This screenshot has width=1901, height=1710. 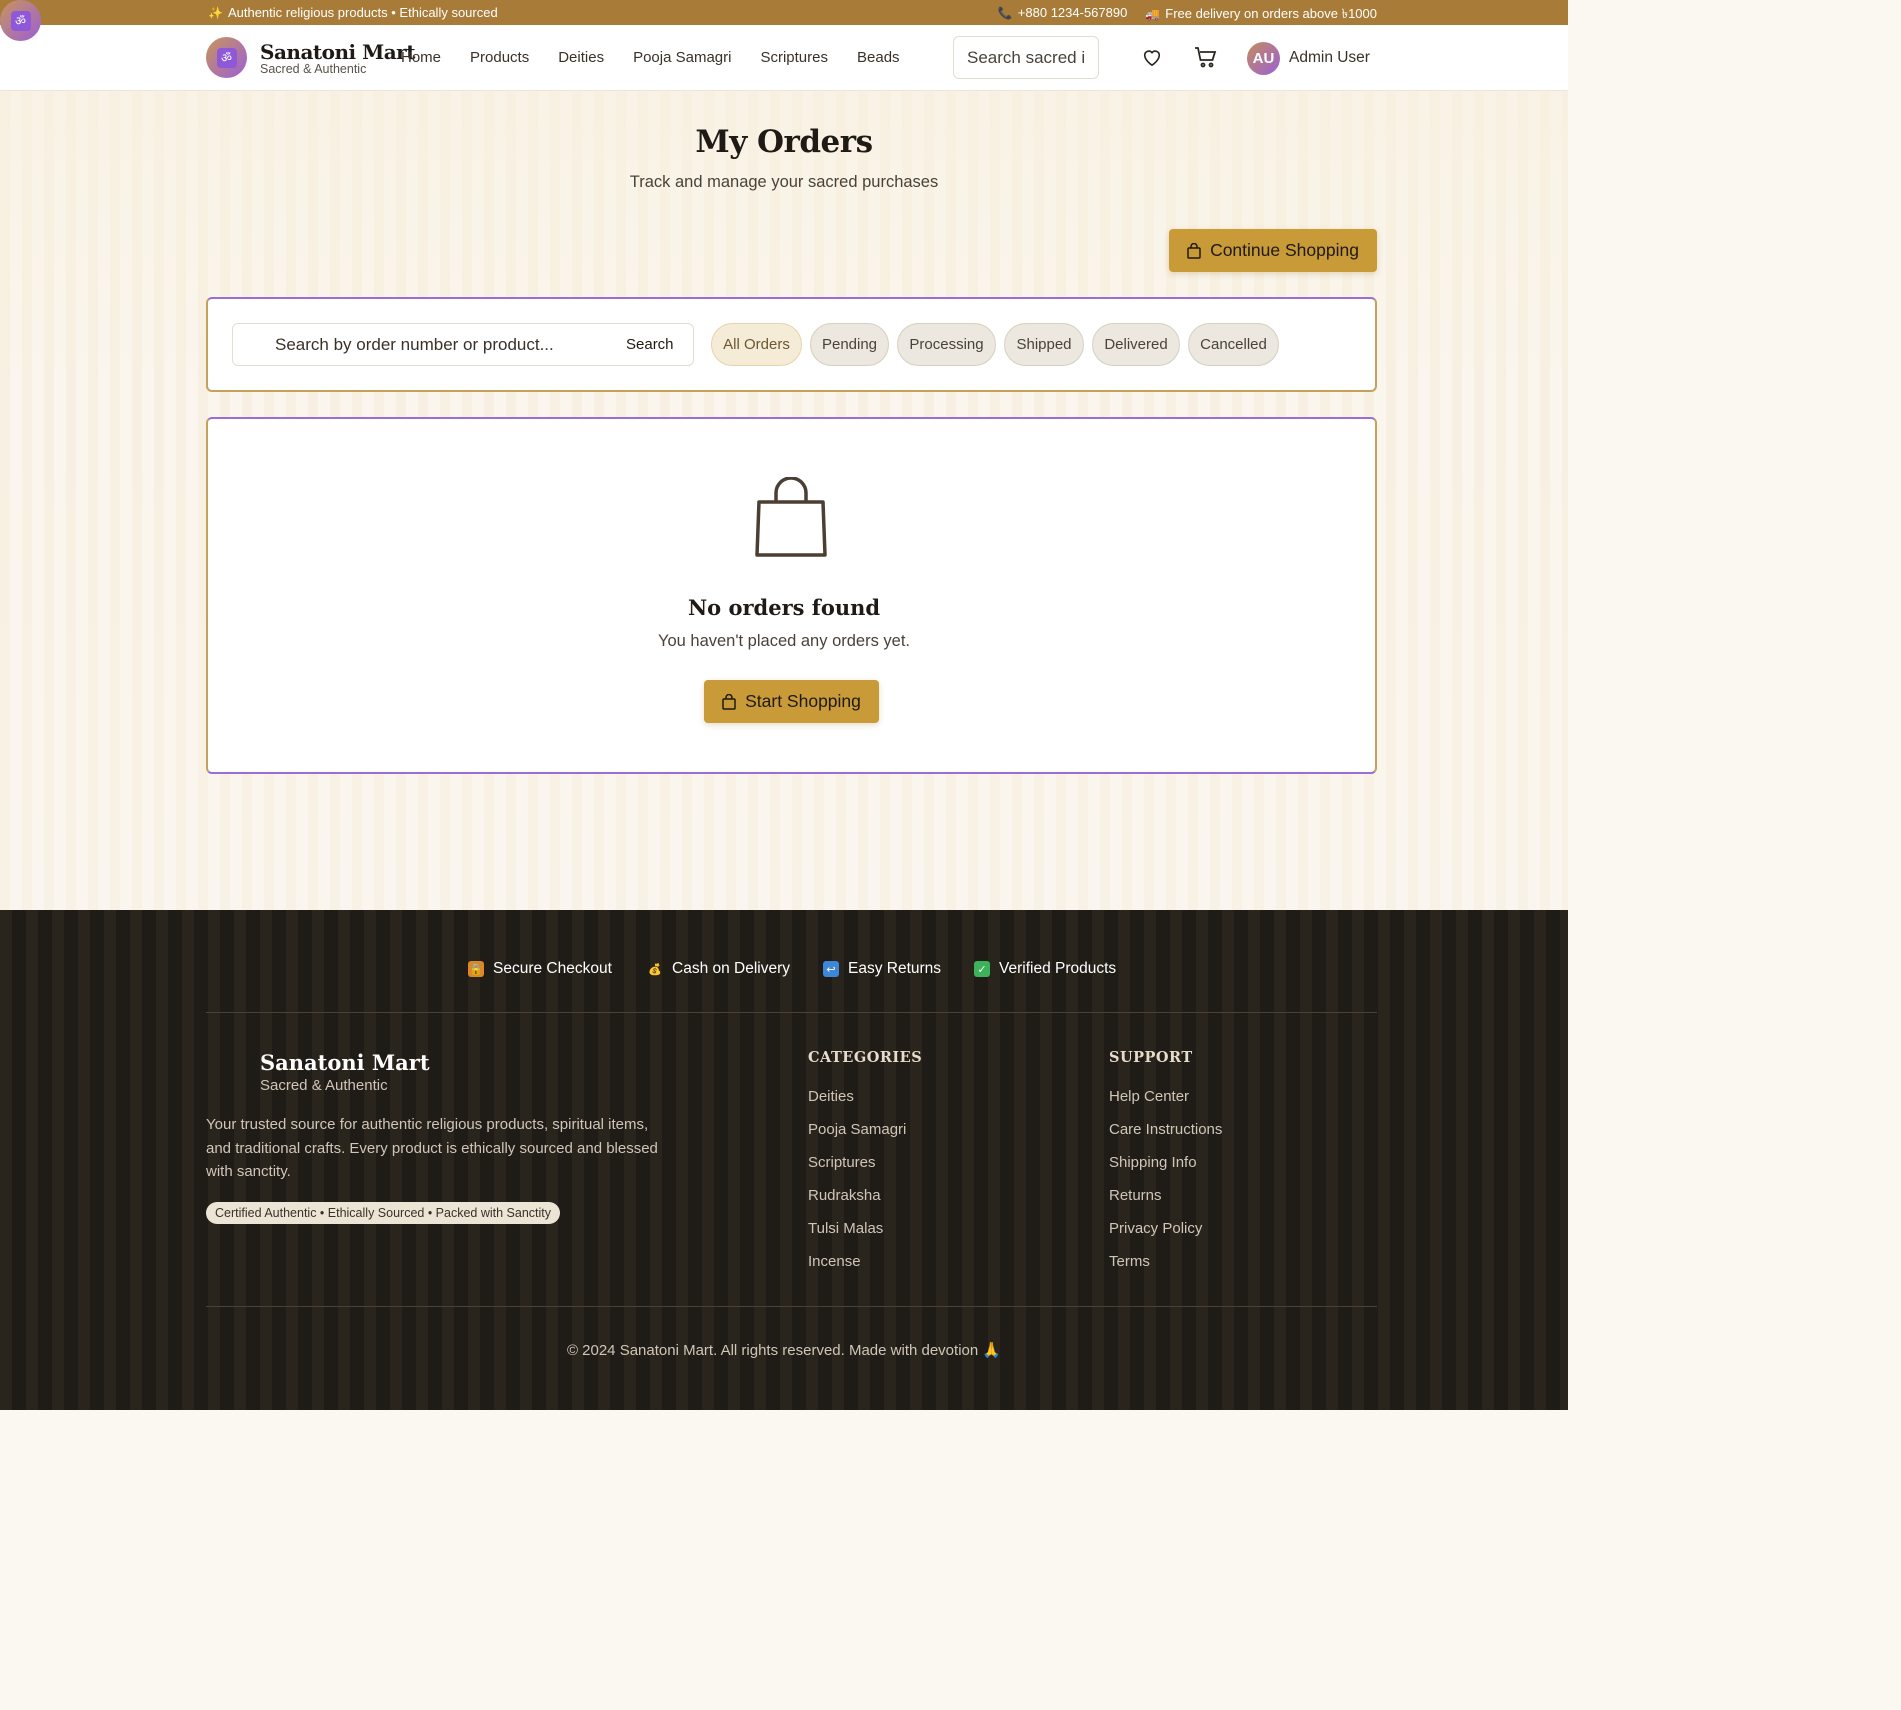 What do you see at coordinates (791, 1012) in the screenshot?
I see `footer-divider` at bounding box center [791, 1012].